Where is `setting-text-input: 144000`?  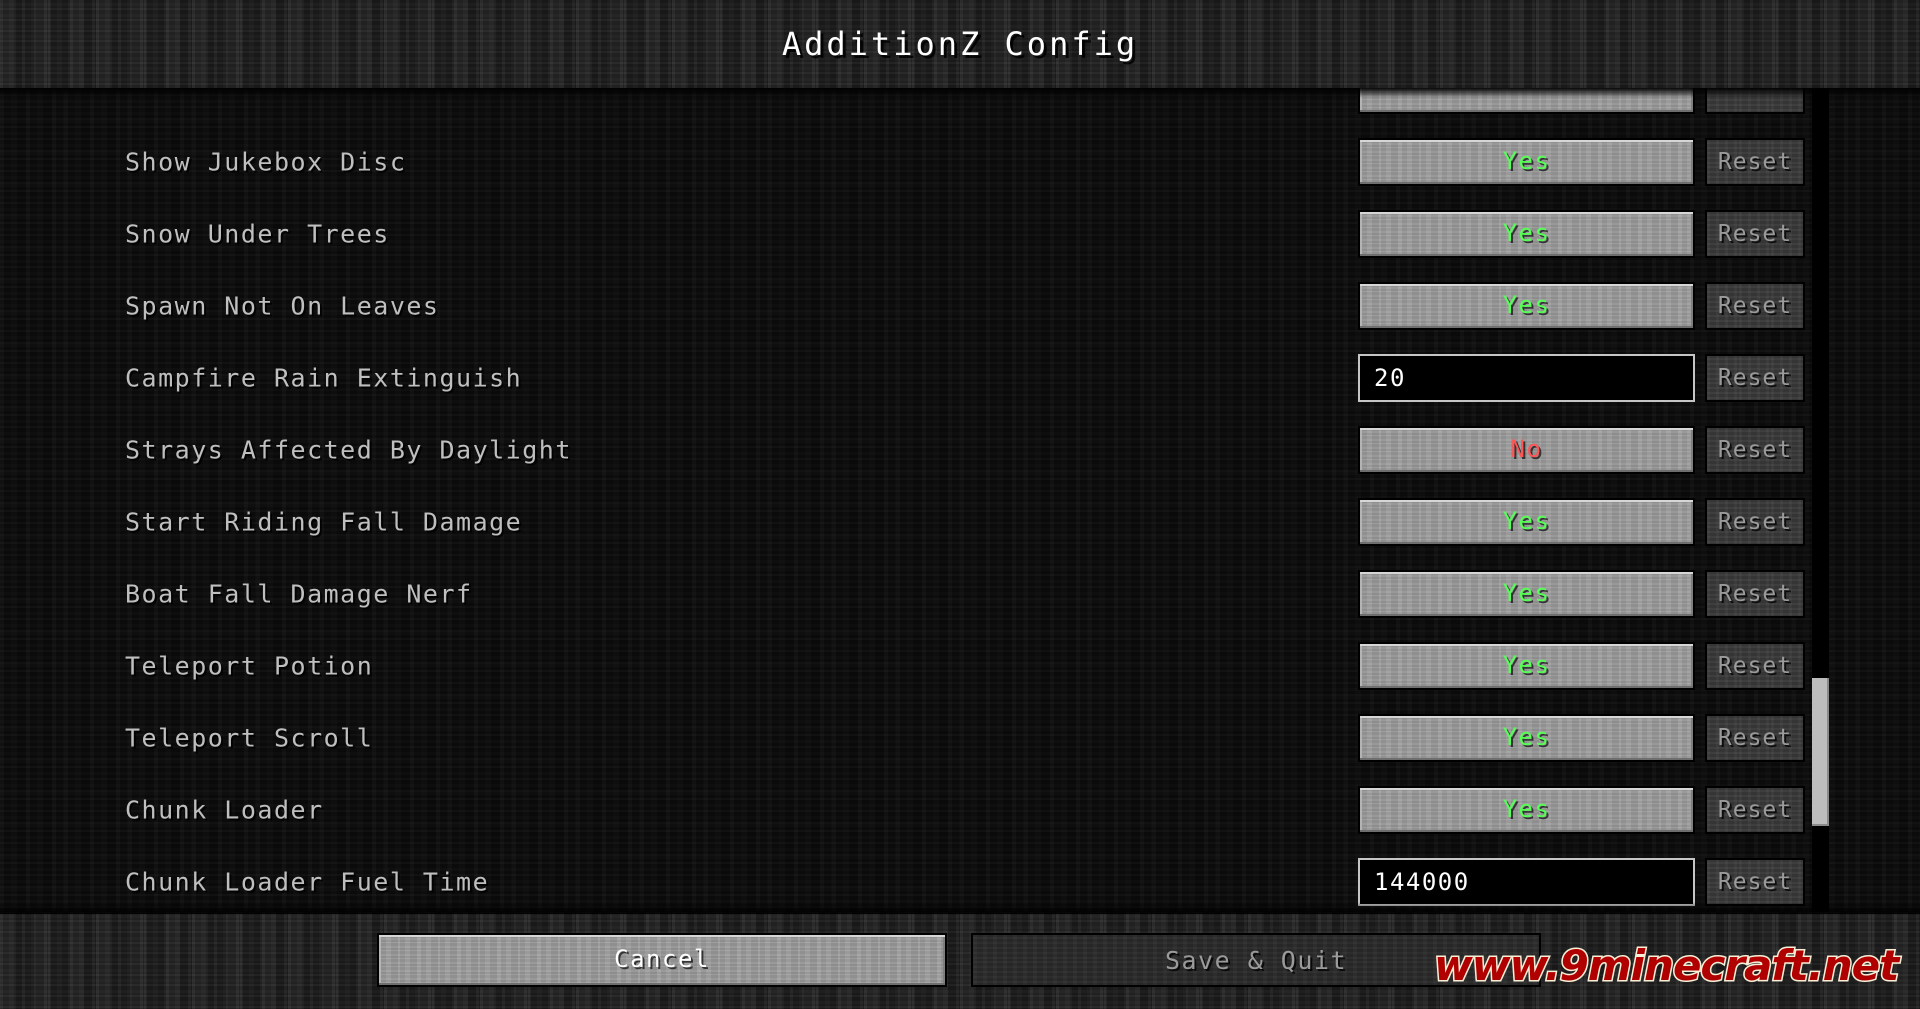 setting-text-input: 144000 is located at coordinates (1526, 882).